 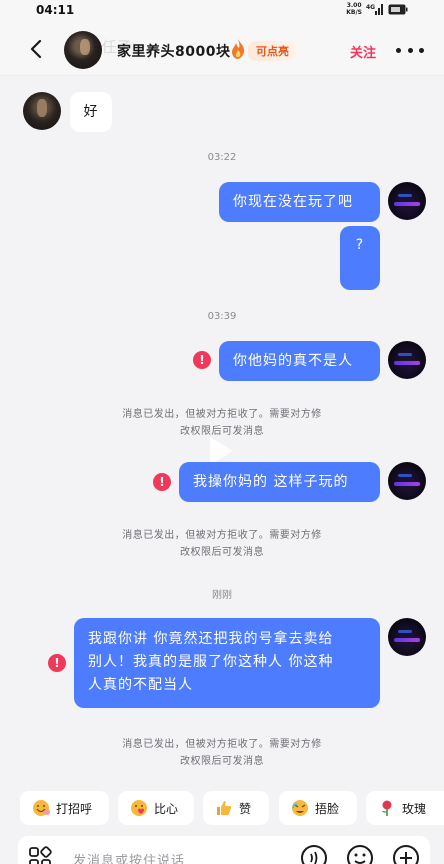 I want to click on outgoing-message-bubble: 你现在没在玩了吧, so click(x=299, y=202).